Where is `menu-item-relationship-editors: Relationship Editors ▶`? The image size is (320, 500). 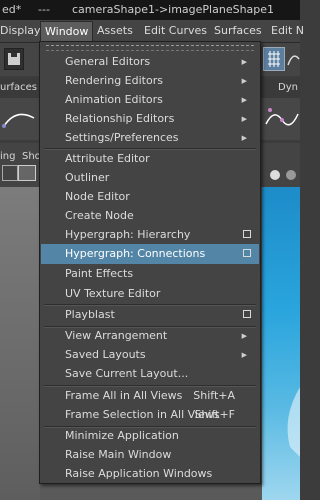
menu-item-relationship-editors: Relationship Editors ▶ is located at coordinates (150, 119).